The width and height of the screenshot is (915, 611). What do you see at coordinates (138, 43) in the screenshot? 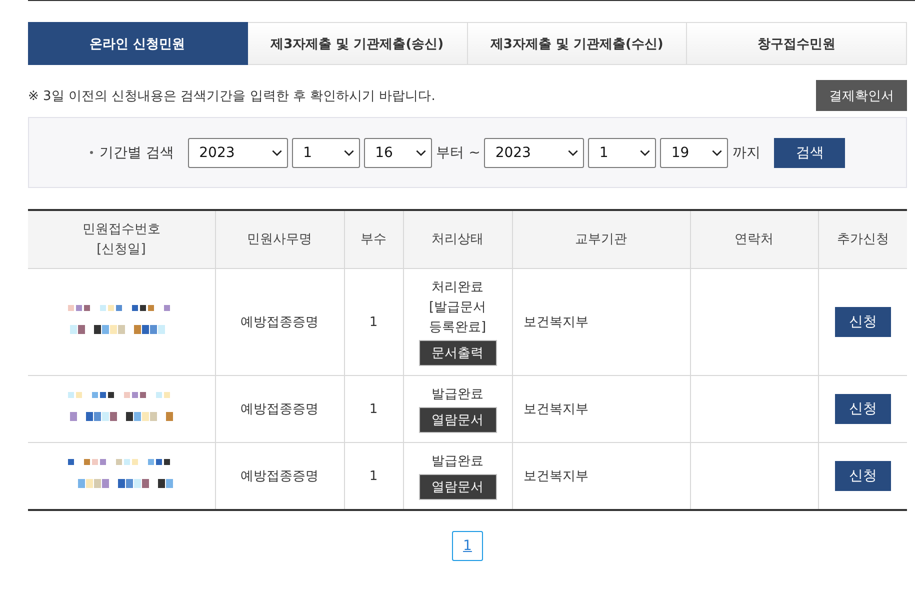
I see `tab: 온라인 신청민원` at bounding box center [138, 43].